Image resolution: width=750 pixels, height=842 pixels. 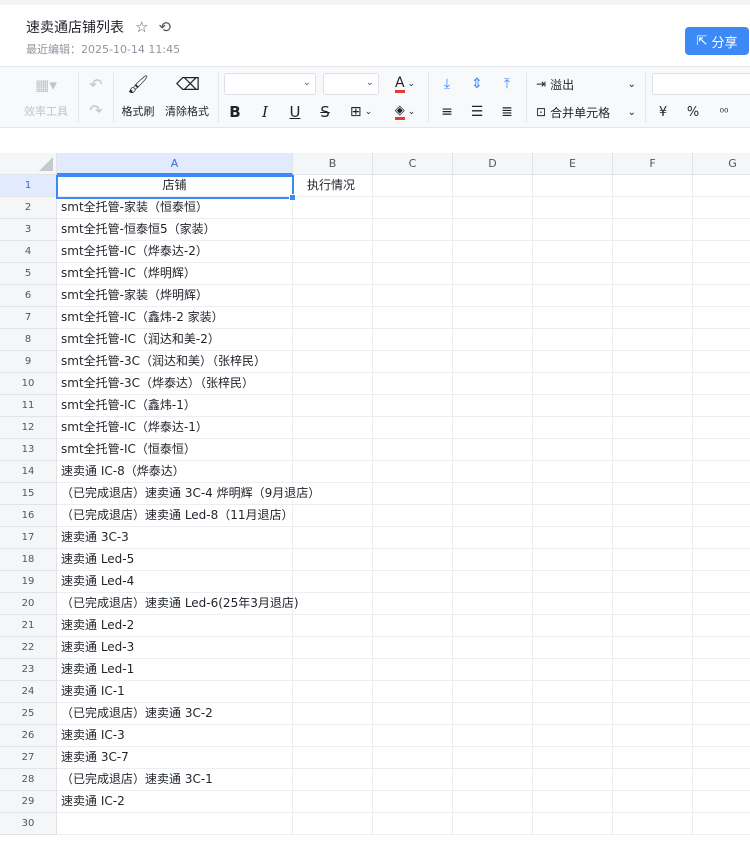 I want to click on row-header: 1, so click(x=28, y=186).